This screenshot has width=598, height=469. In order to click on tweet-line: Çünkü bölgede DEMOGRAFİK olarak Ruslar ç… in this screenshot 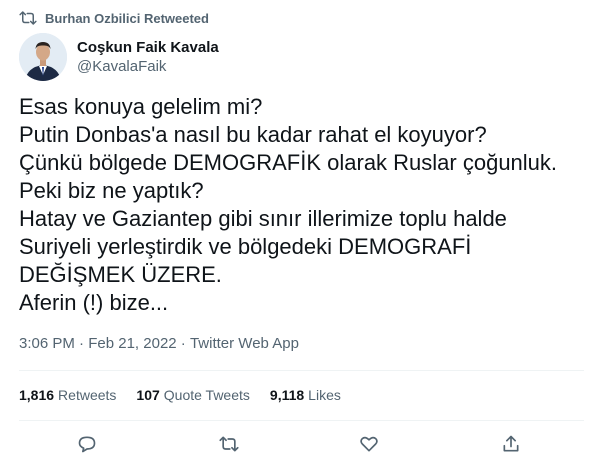, I will do `click(288, 162)`.